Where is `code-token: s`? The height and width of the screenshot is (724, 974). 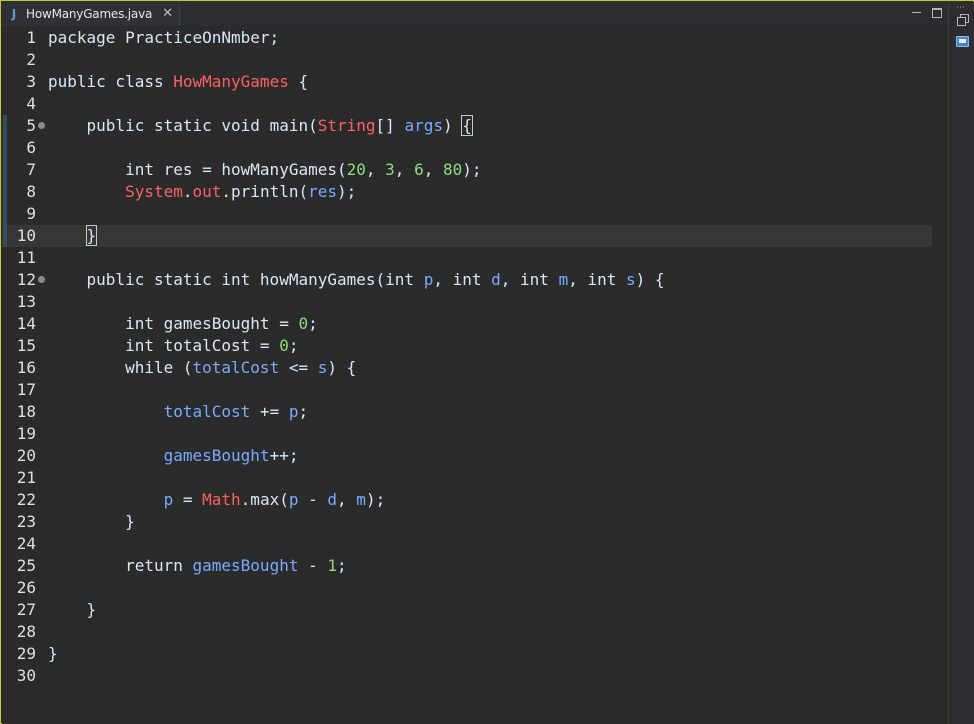
code-token: s is located at coordinates (322, 367).